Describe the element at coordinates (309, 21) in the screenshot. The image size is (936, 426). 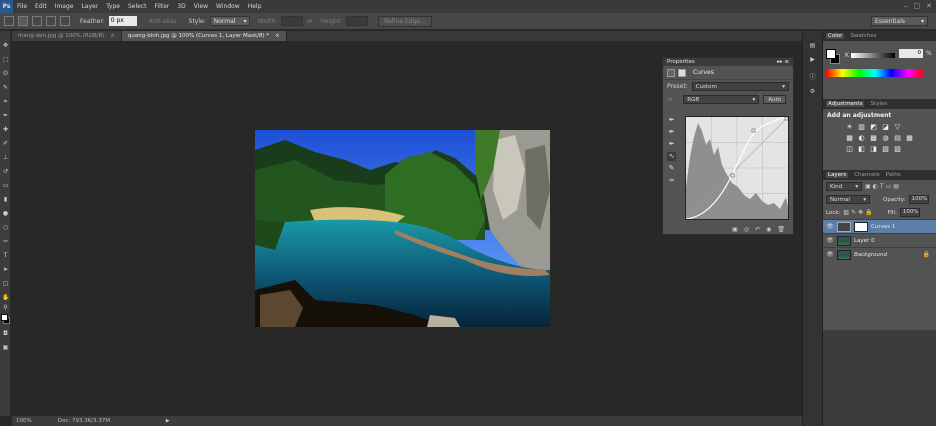
I see `swap-icon: ⇄` at that location.